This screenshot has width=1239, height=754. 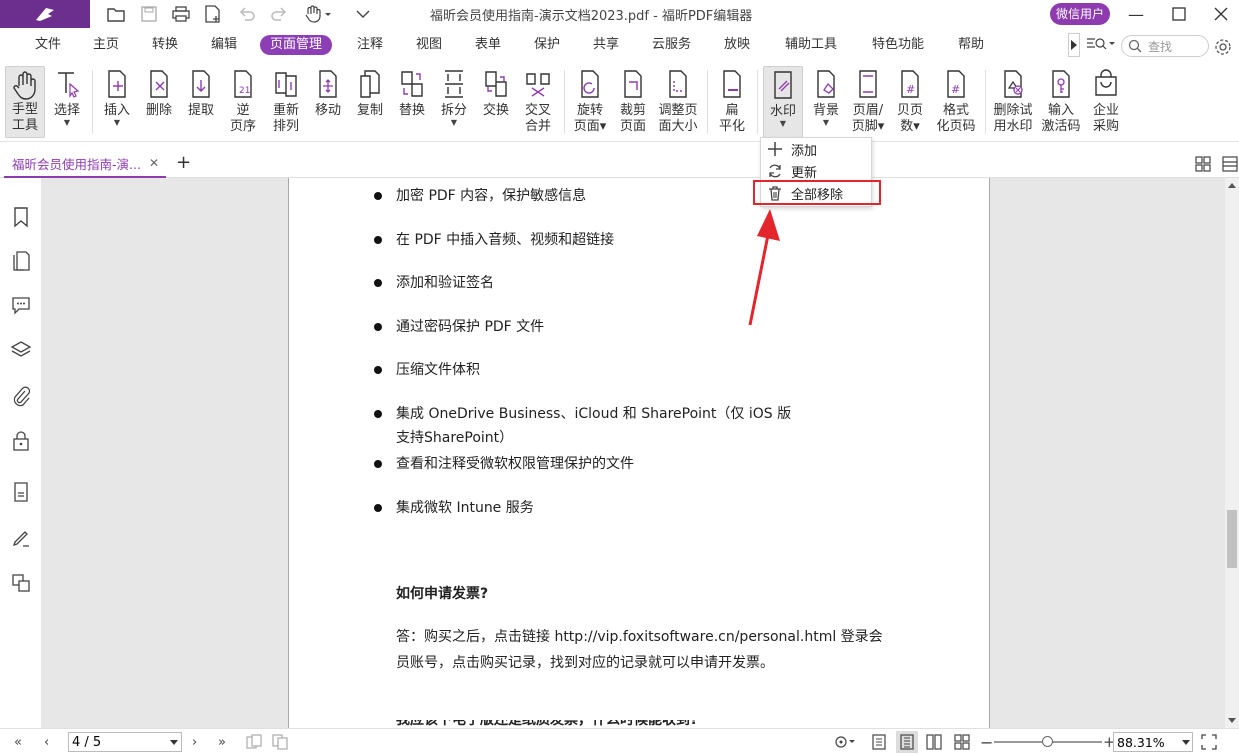 What do you see at coordinates (66, 110) in the screenshot?
I see `select-label: 选择` at bounding box center [66, 110].